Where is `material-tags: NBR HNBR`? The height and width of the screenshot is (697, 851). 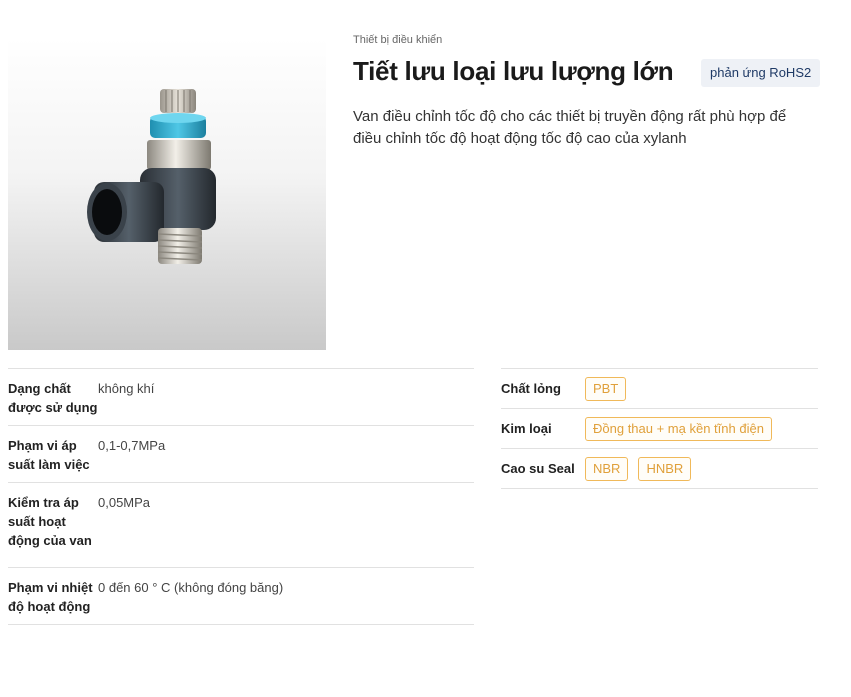 material-tags: NBR HNBR is located at coordinates (638, 468).